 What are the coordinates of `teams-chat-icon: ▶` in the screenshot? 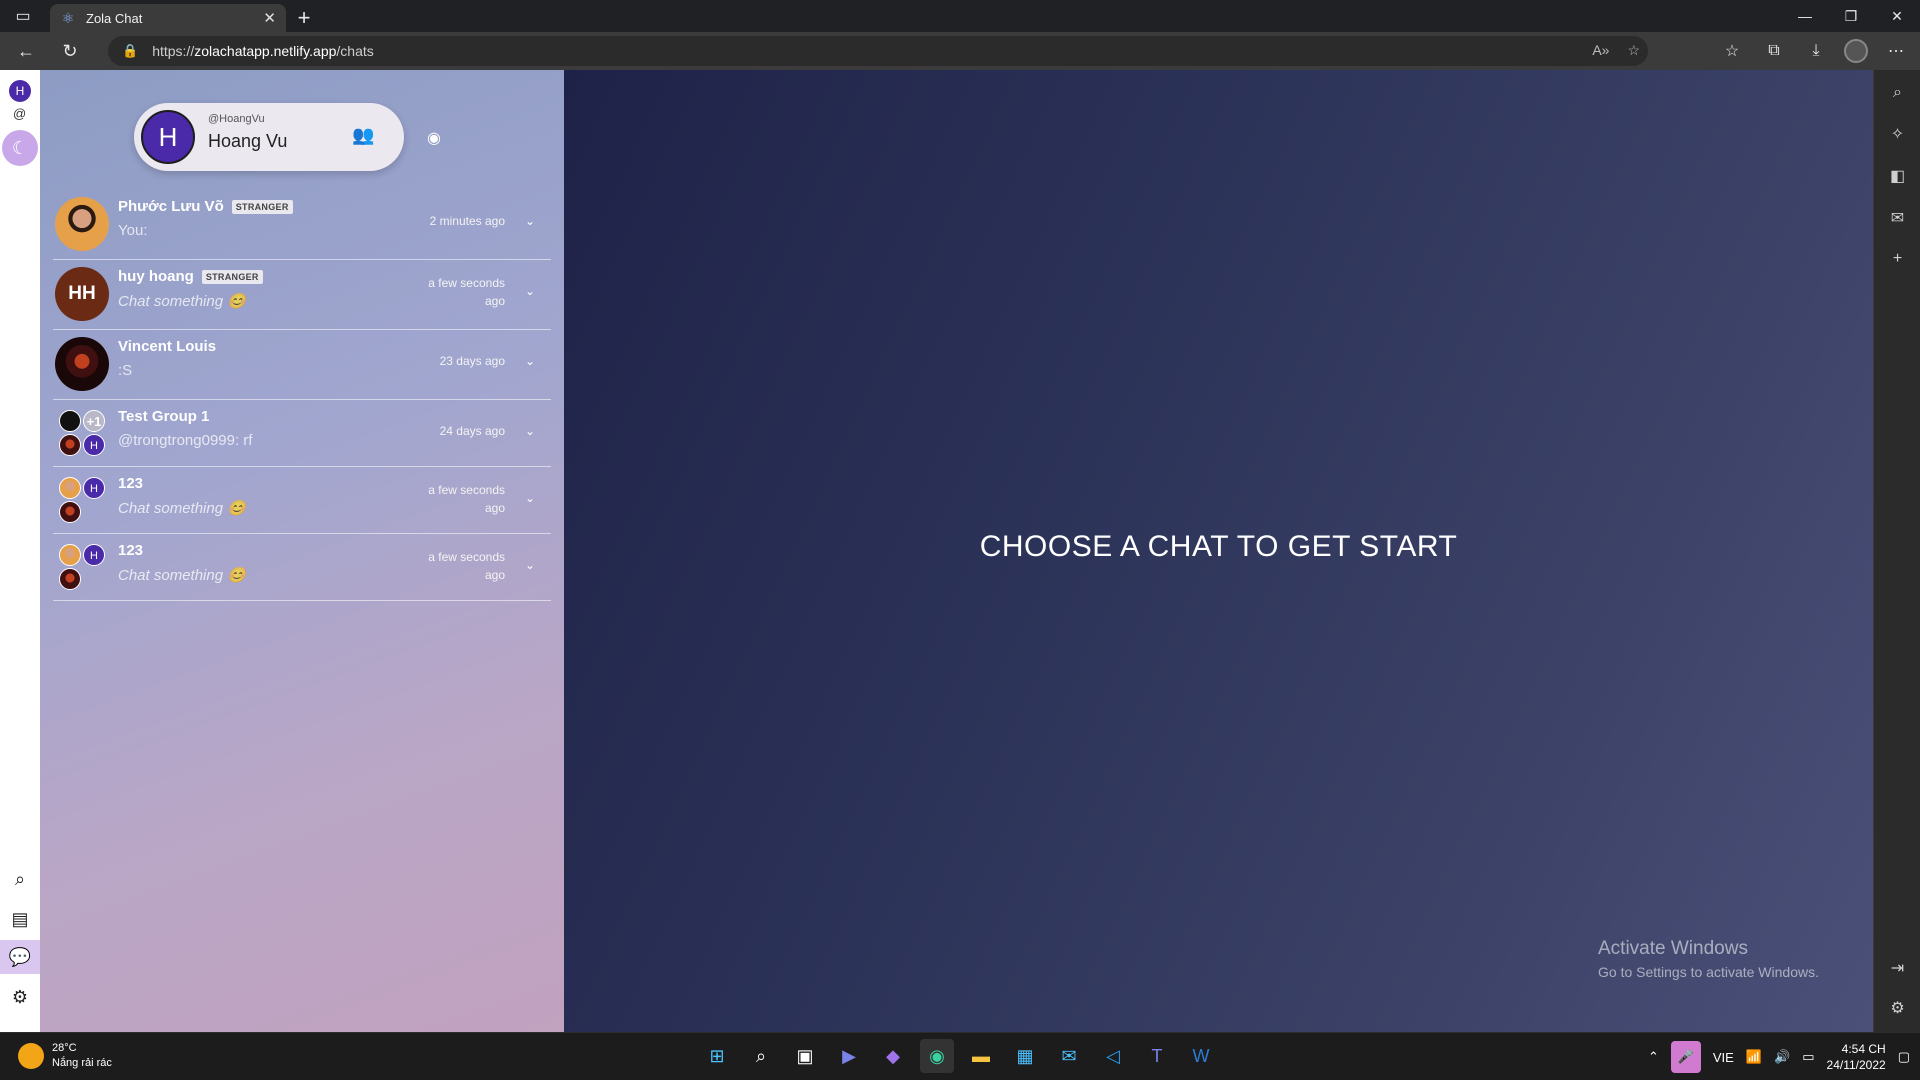 It's located at (849, 1056).